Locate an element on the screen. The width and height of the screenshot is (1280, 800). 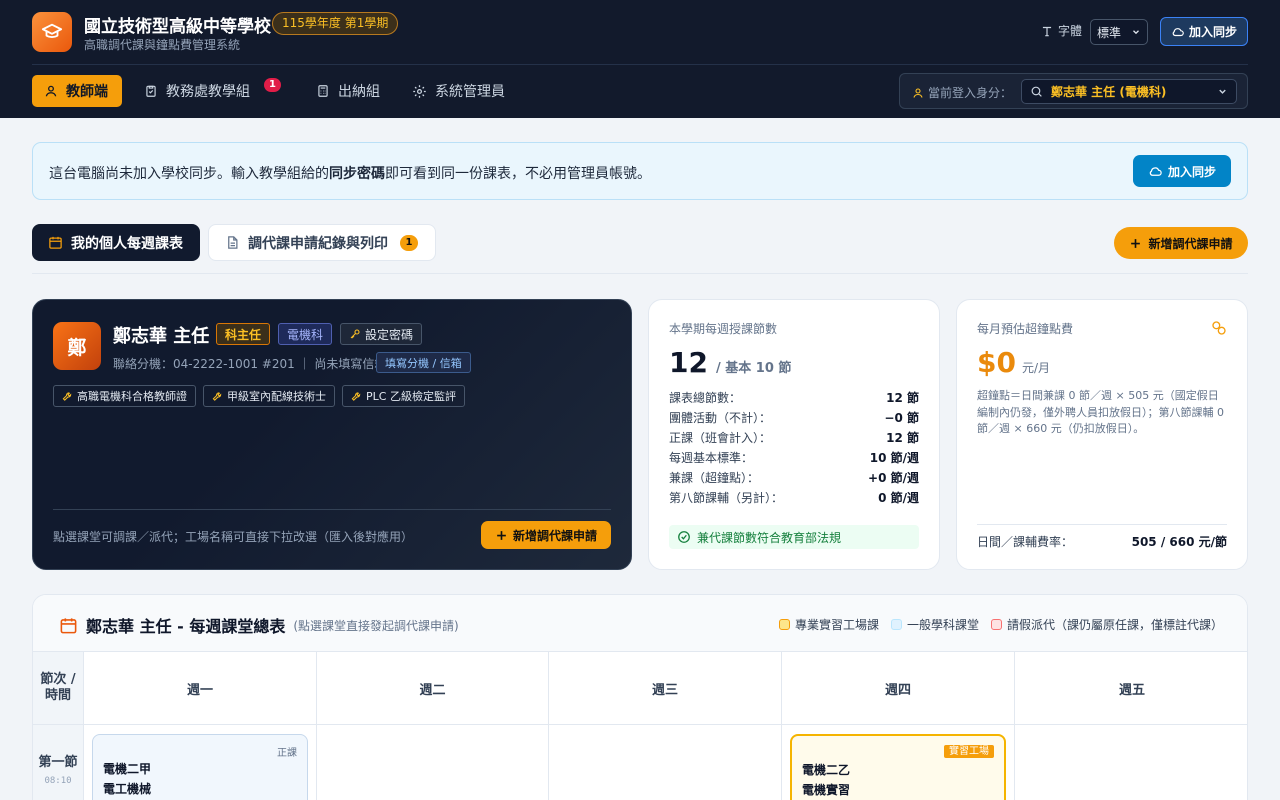
certificate-label: PLC 乙級檢定監評 is located at coordinates (411, 396).